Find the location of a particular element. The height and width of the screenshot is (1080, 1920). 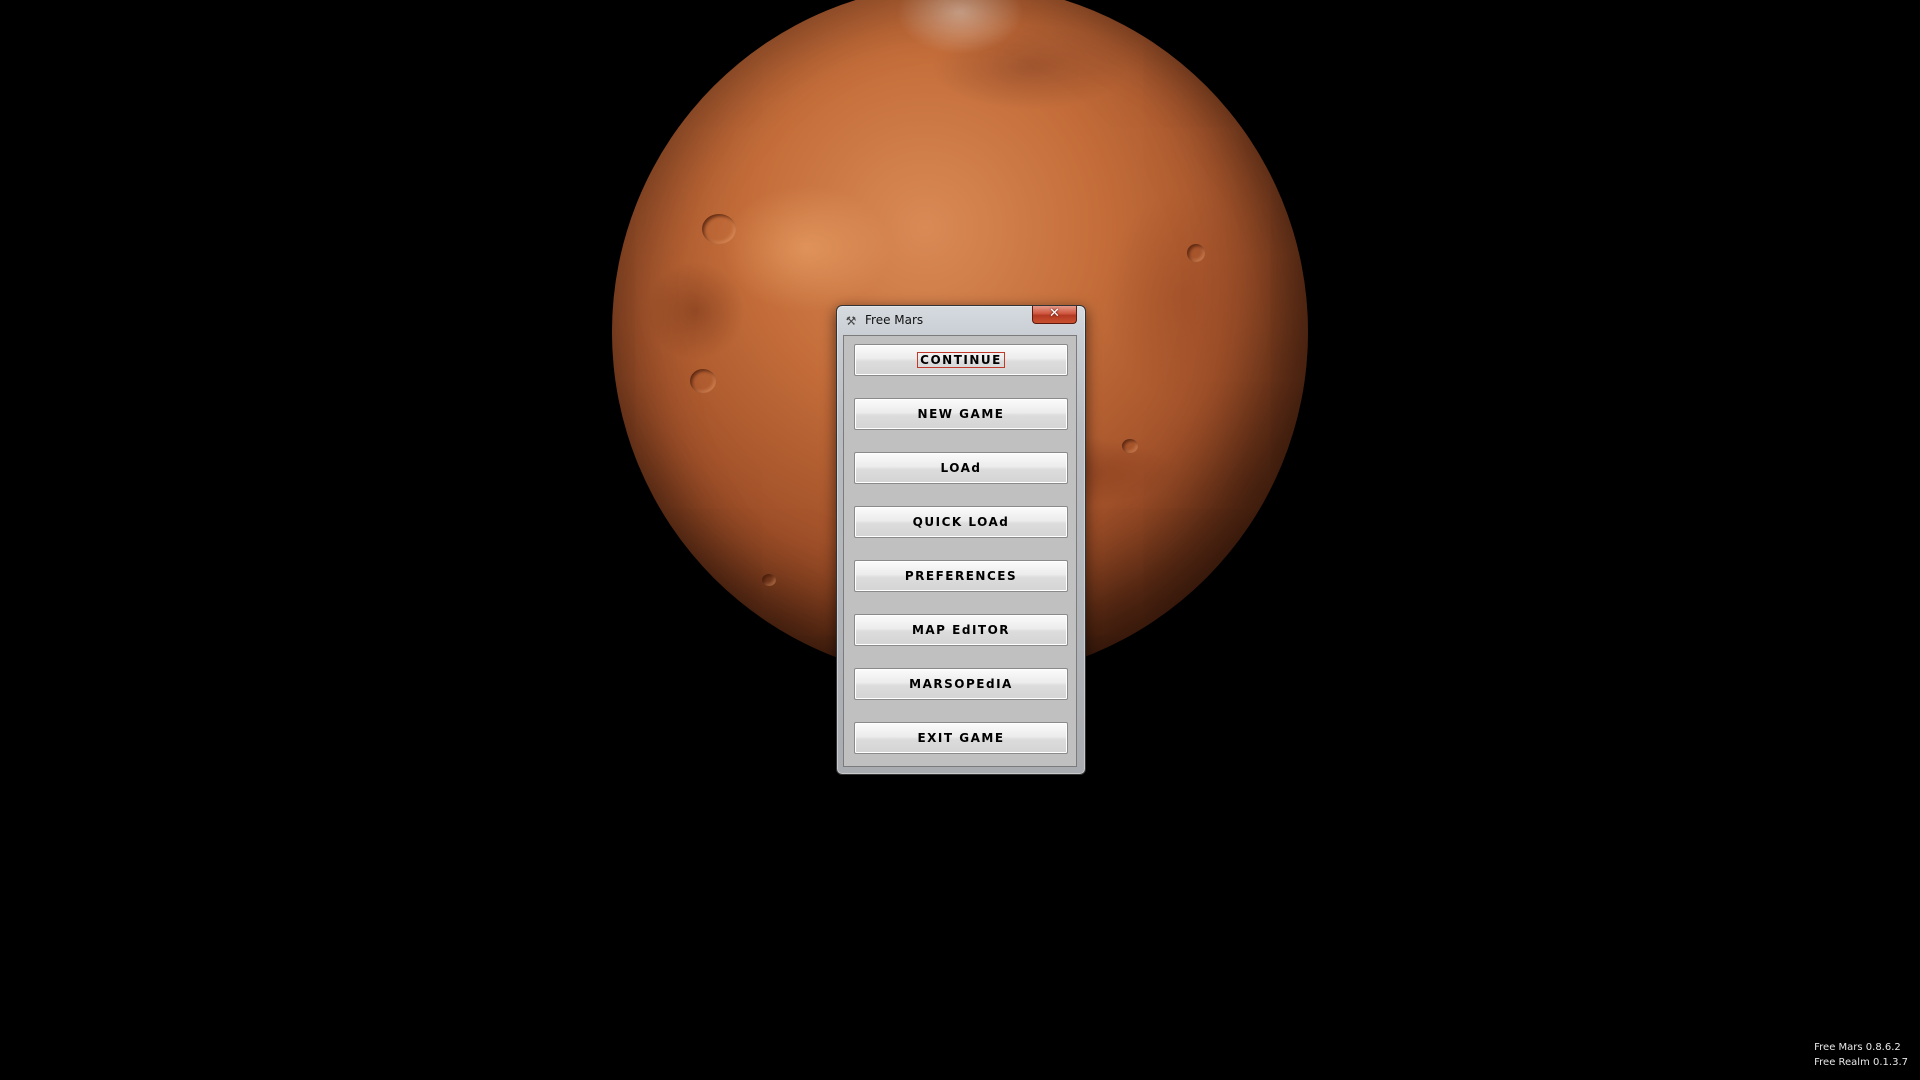

new-game-button: NEW GAME is located at coordinates (961, 414).